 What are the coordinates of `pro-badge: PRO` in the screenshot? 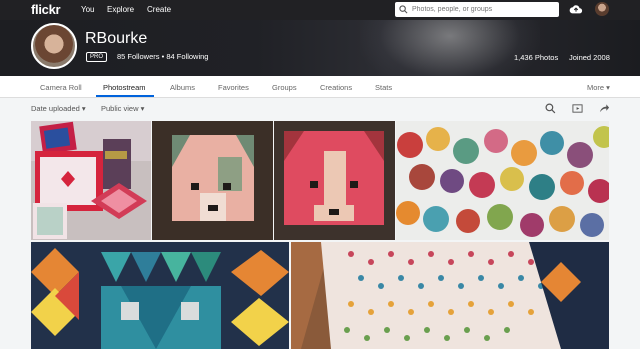 It's located at (97, 57).